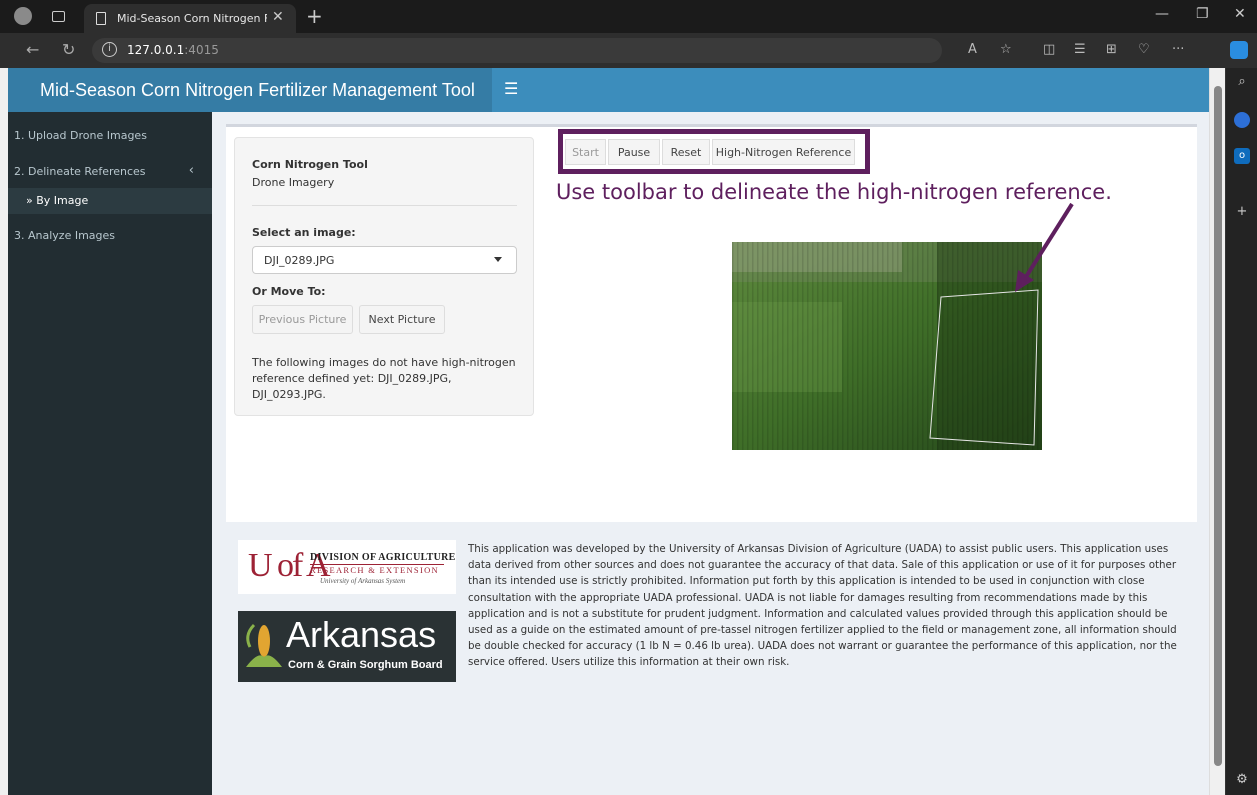  Describe the element at coordinates (29, 200) in the screenshot. I see `double-chevron-icon: »` at that location.